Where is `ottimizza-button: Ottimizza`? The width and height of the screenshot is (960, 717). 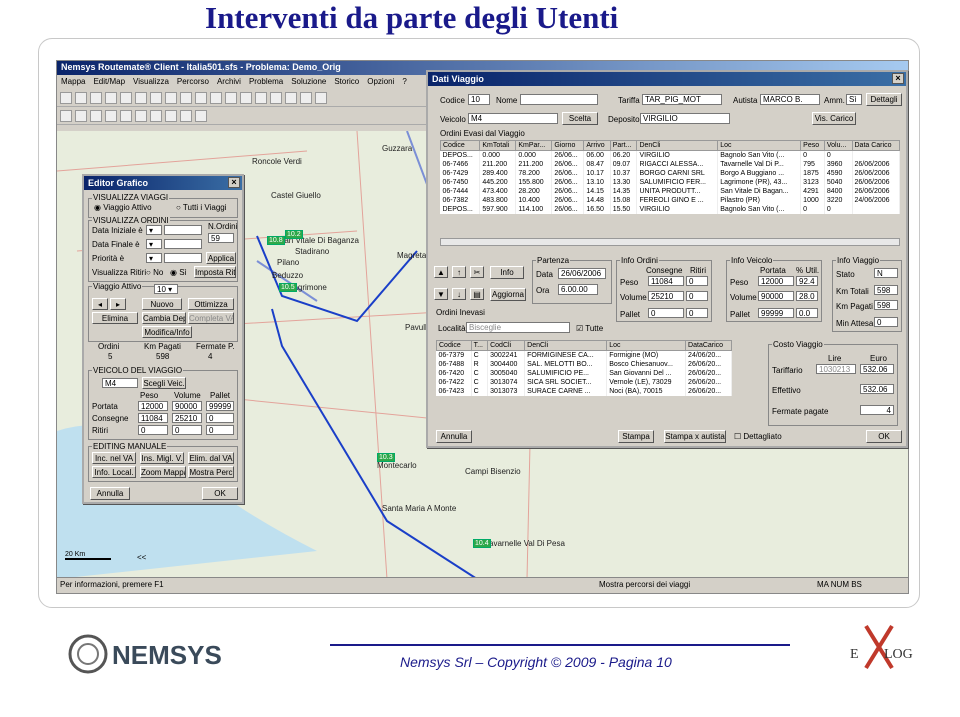 ottimizza-button: Ottimizza is located at coordinates (211, 304).